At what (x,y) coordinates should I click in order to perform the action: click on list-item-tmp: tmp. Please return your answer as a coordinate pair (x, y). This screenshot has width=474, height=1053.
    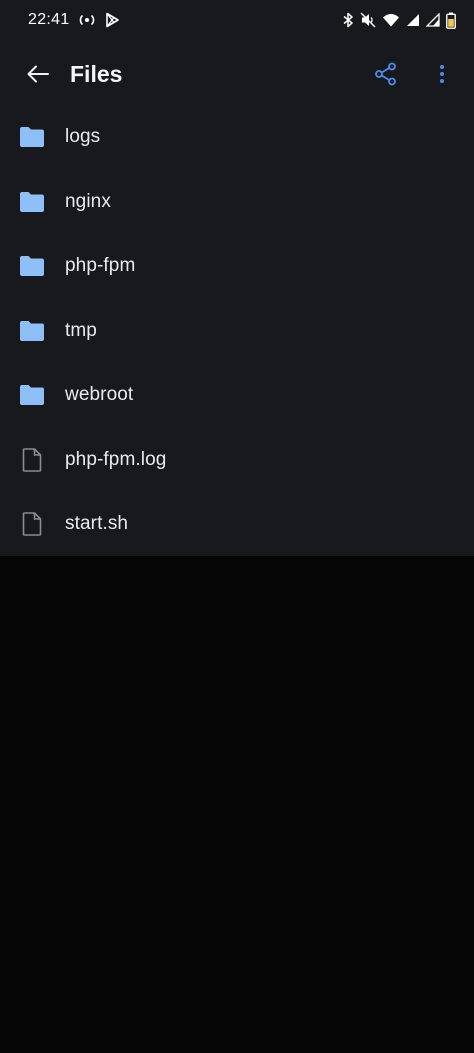
    Looking at the image, I should click on (237, 331).